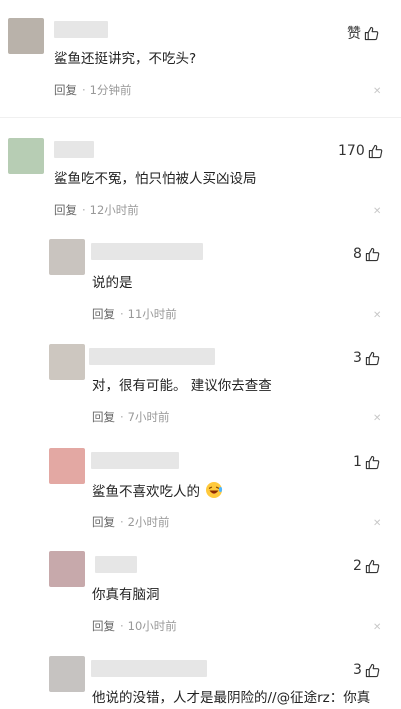  Describe the element at coordinates (351, 151) in the screenshot. I see `like-count: 170` at that location.